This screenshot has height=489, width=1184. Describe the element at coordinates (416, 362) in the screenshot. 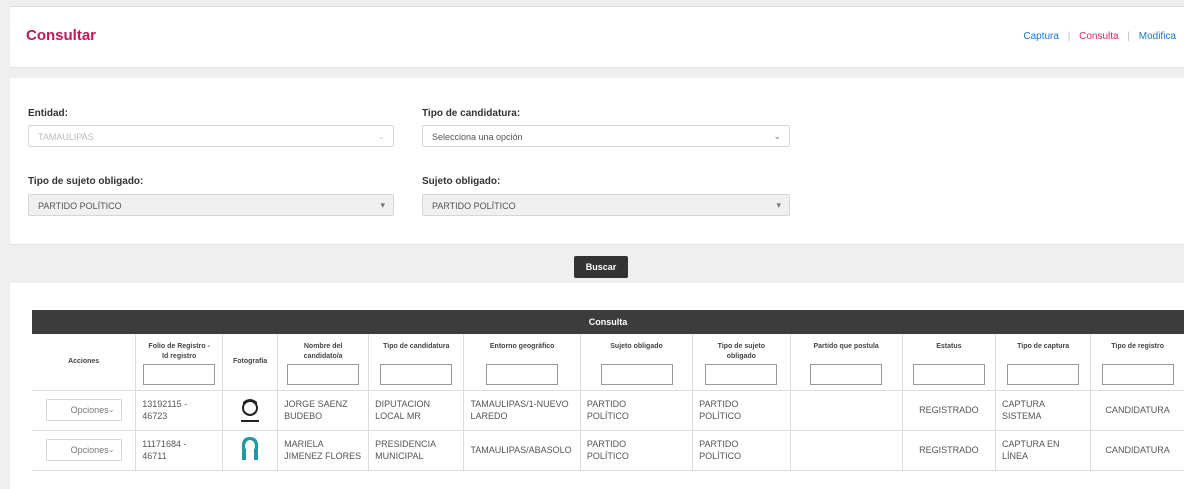

I see `col-header-tipo-candidatura: Tipo de candidatura` at that location.